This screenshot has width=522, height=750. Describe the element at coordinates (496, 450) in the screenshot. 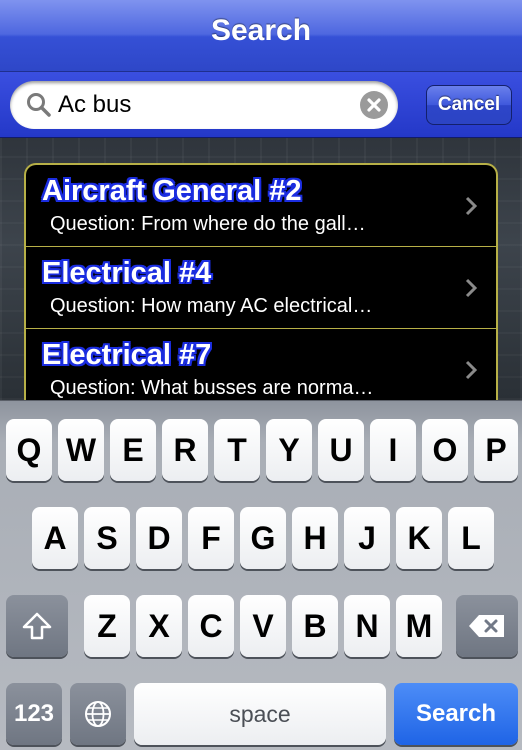

I see `key-p: P` at that location.